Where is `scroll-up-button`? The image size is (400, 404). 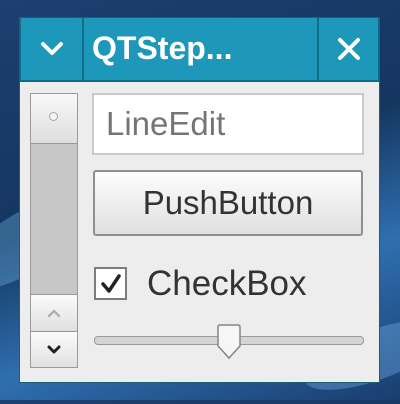
scroll-up-button is located at coordinates (54, 312).